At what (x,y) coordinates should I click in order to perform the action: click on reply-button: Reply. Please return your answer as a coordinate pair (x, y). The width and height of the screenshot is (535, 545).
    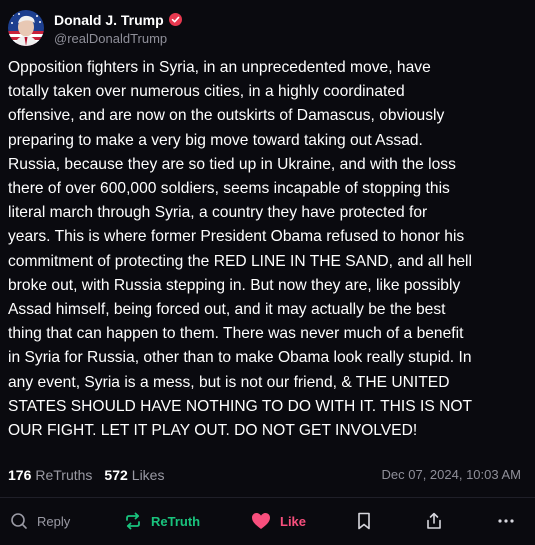
    Looking at the image, I should click on (40, 521).